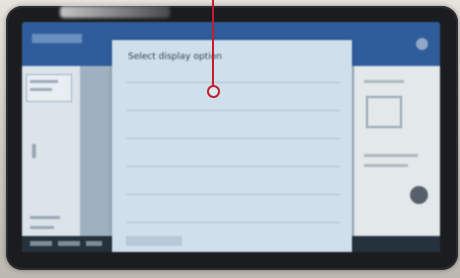  I want to click on dialog-title: Select display option, so click(175, 57).